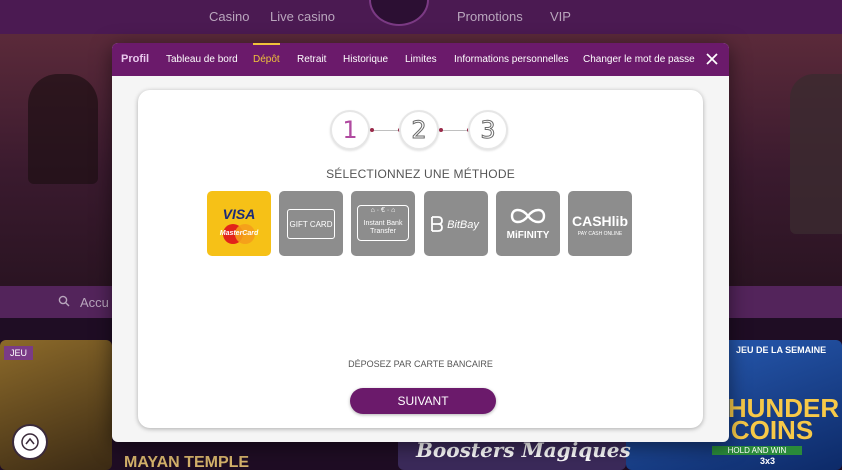 The image size is (842, 470). I want to click on nav-link-casino: Casino, so click(229, 16).